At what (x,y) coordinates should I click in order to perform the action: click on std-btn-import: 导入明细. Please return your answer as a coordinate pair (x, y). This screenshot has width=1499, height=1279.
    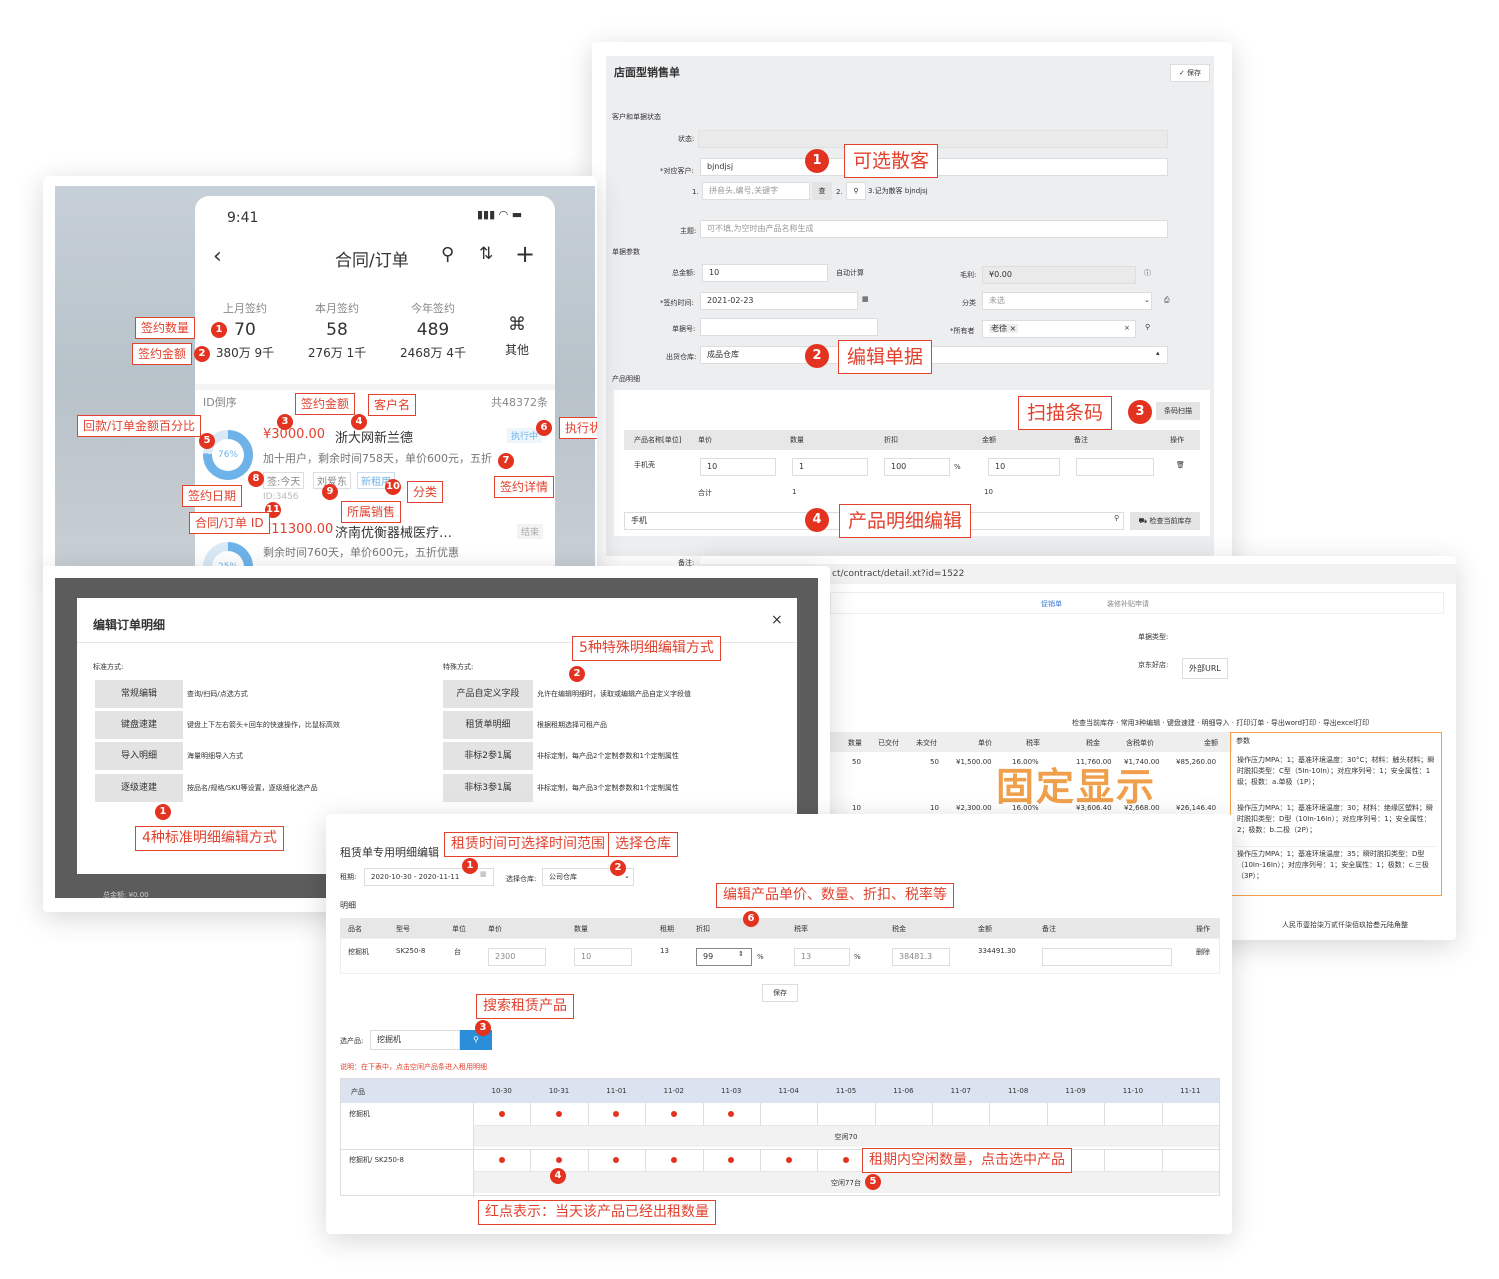
    Looking at the image, I should click on (139, 756).